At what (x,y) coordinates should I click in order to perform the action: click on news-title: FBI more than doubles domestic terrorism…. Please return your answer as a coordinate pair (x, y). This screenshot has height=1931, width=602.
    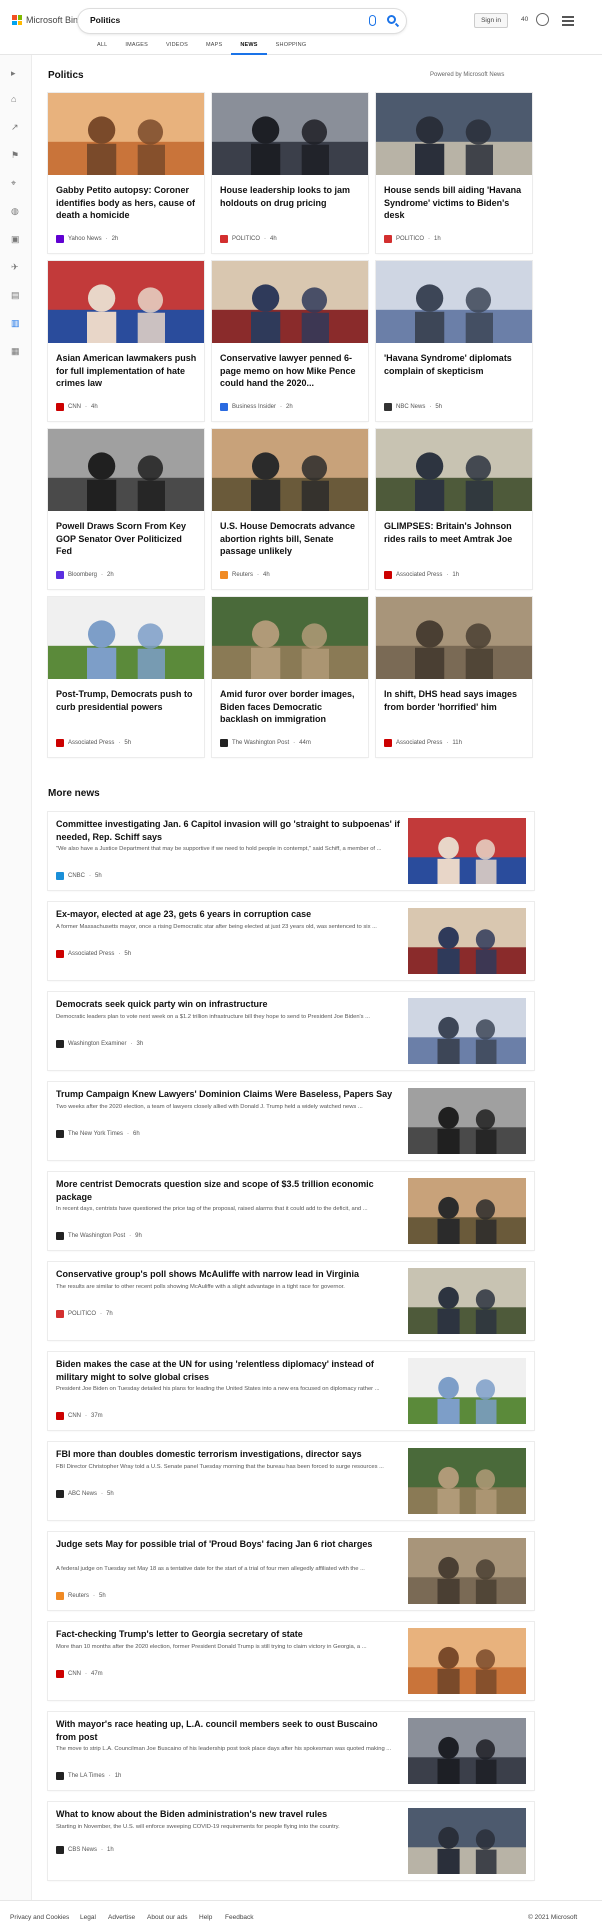
    Looking at the image, I should click on (228, 1454).